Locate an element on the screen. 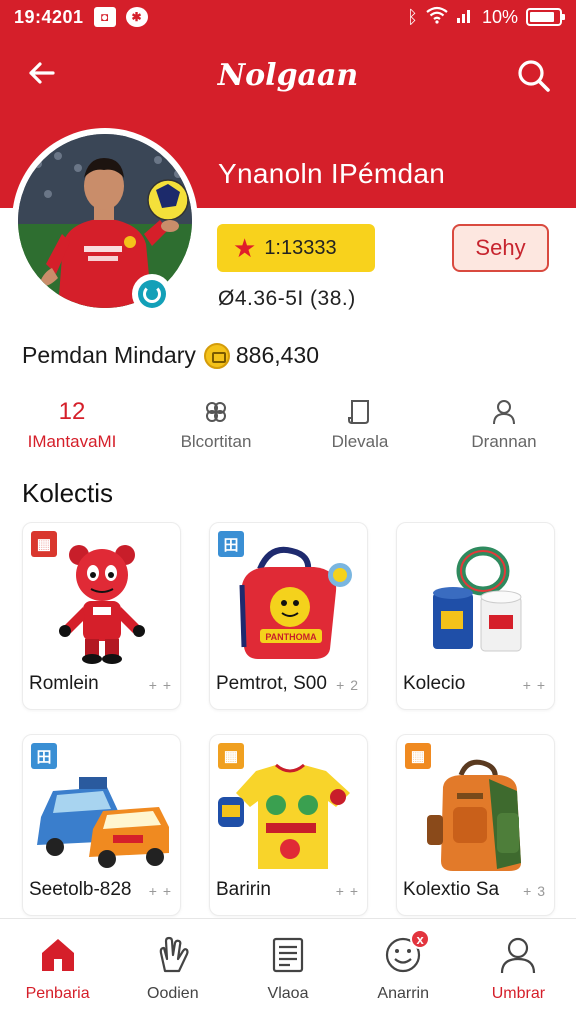 The width and height of the screenshot is (576, 1024). status-time: 19:4201 is located at coordinates (49, 16).